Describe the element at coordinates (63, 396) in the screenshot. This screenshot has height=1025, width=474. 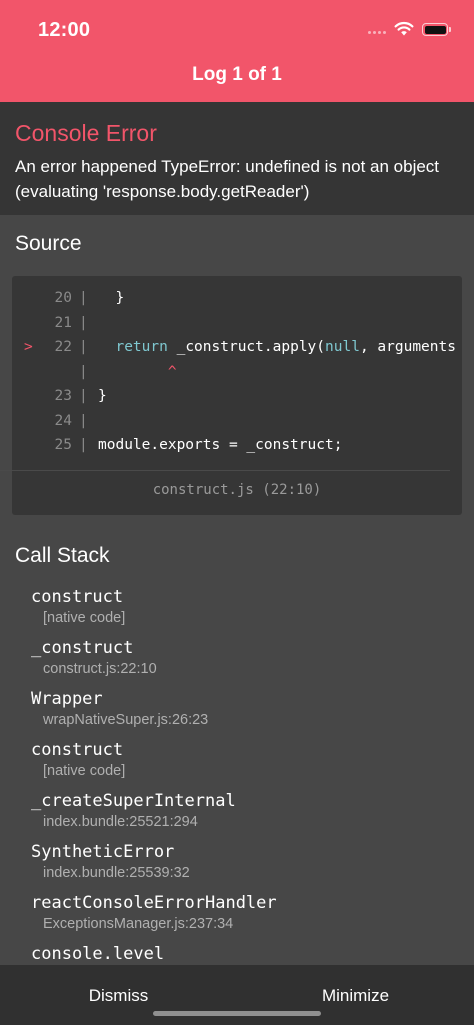
I see `code-line-number: 23` at that location.